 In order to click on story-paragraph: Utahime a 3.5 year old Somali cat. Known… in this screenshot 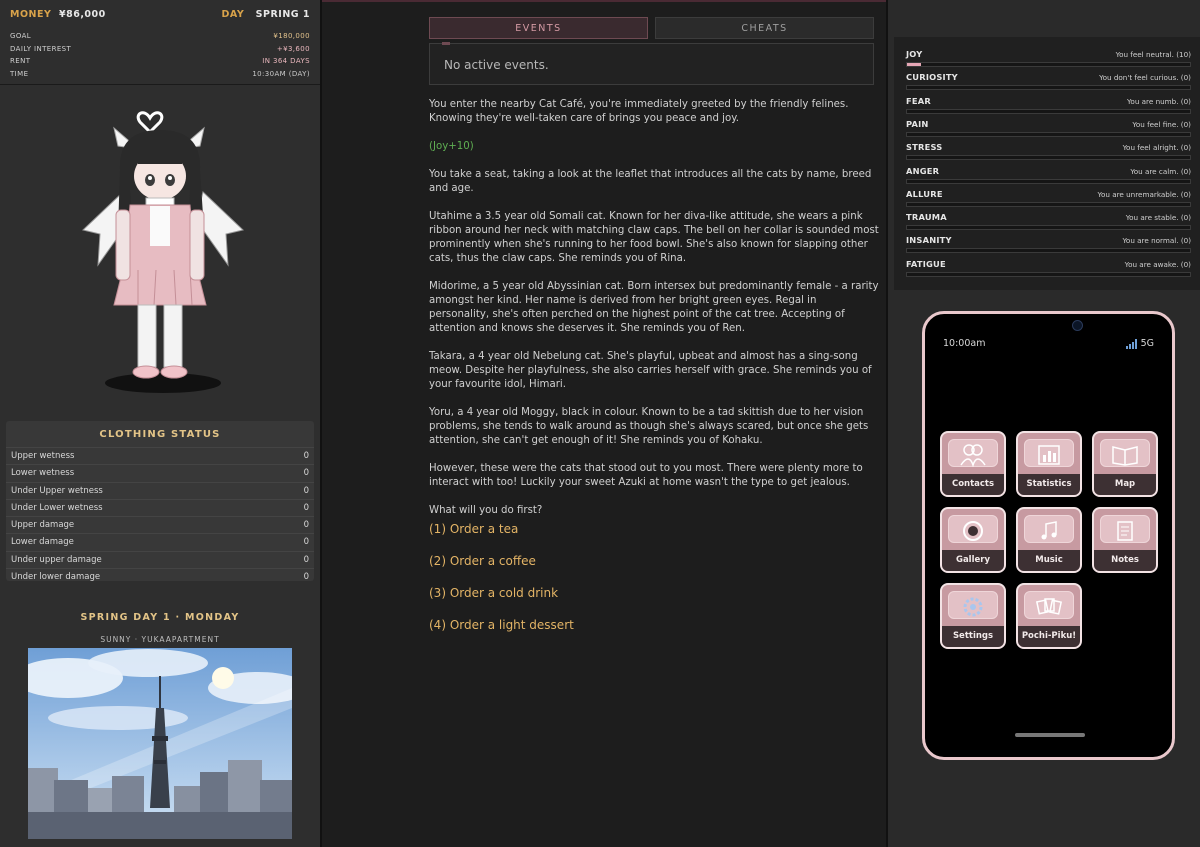, I will do `click(654, 237)`.